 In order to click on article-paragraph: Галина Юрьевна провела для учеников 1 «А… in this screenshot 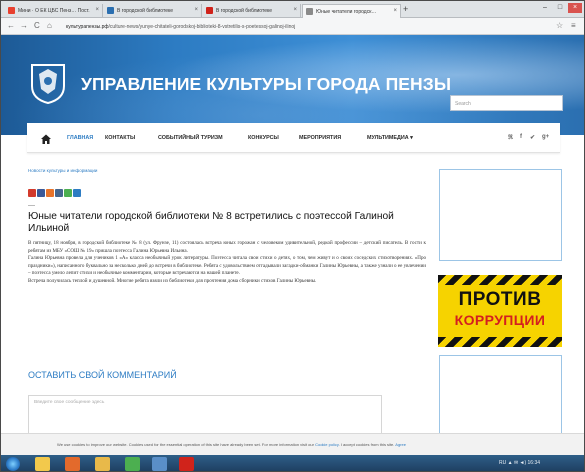, I will do `click(227, 266)`.